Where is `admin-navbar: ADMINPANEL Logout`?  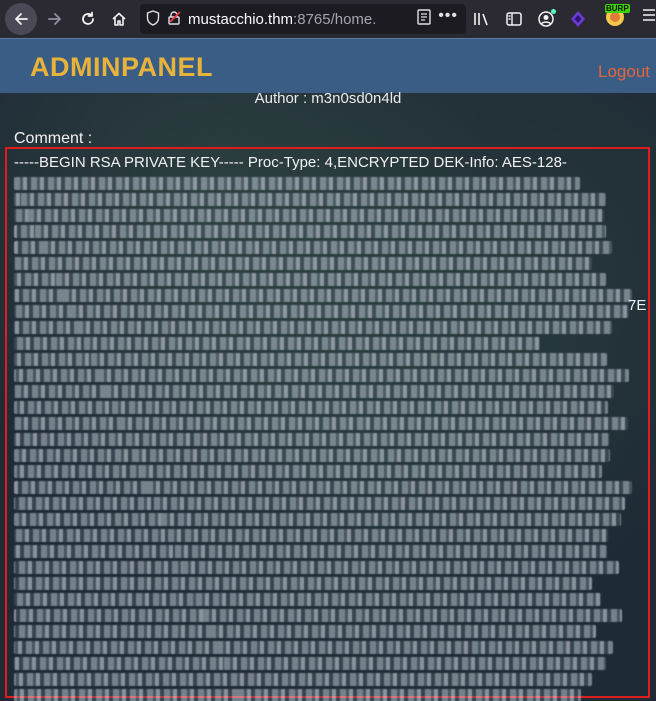 admin-navbar: ADMINPANEL Logout is located at coordinates (328, 65).